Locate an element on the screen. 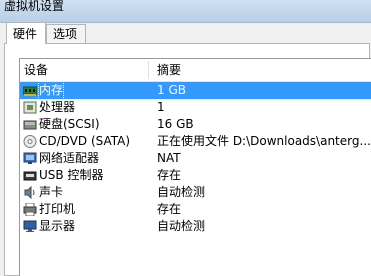 The height and width of the screenshot is (276, 371). device-row-processor: 处理器 1 is located at coordinates (195, 107).